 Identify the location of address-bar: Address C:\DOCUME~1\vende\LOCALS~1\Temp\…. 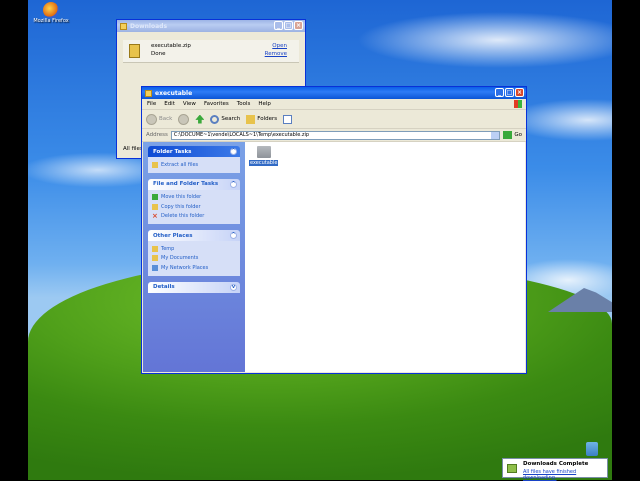
(334, 135).